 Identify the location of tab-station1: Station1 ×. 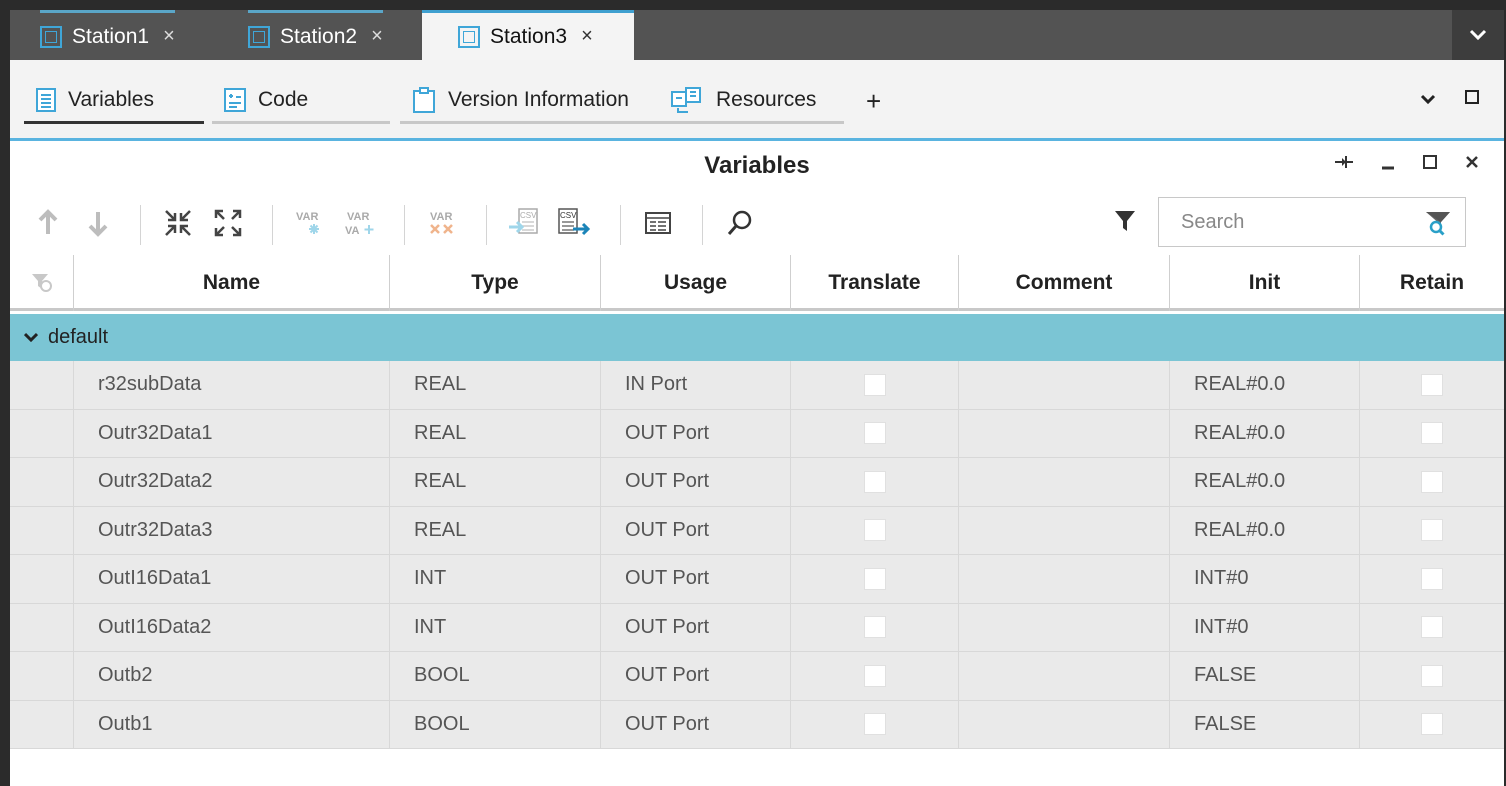
(107, 35).